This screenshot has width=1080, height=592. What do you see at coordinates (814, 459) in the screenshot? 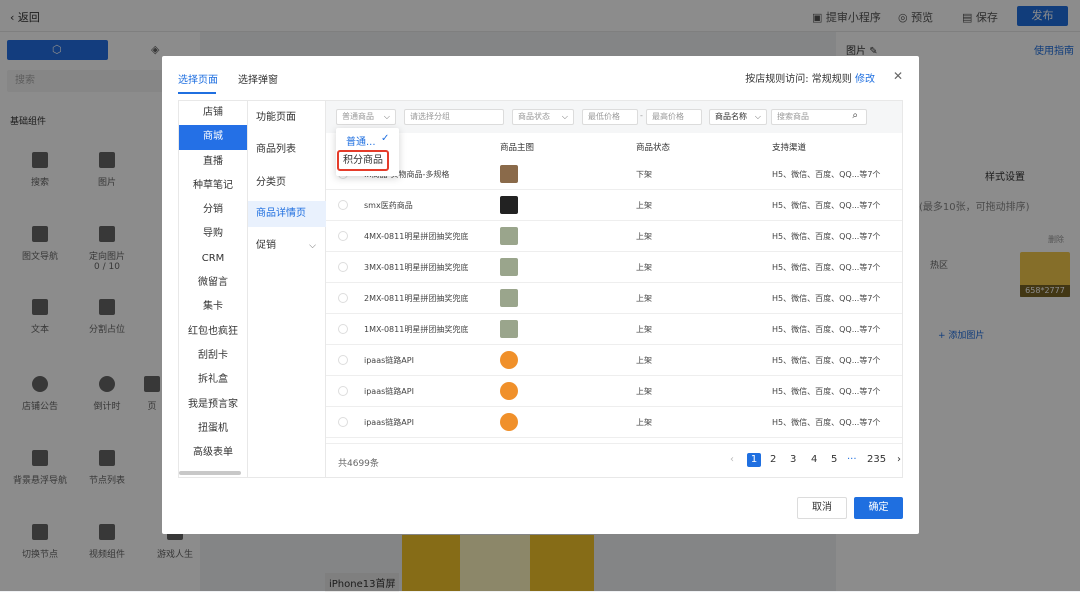
I see `page-number: 4` at bounding box center [814, 459].